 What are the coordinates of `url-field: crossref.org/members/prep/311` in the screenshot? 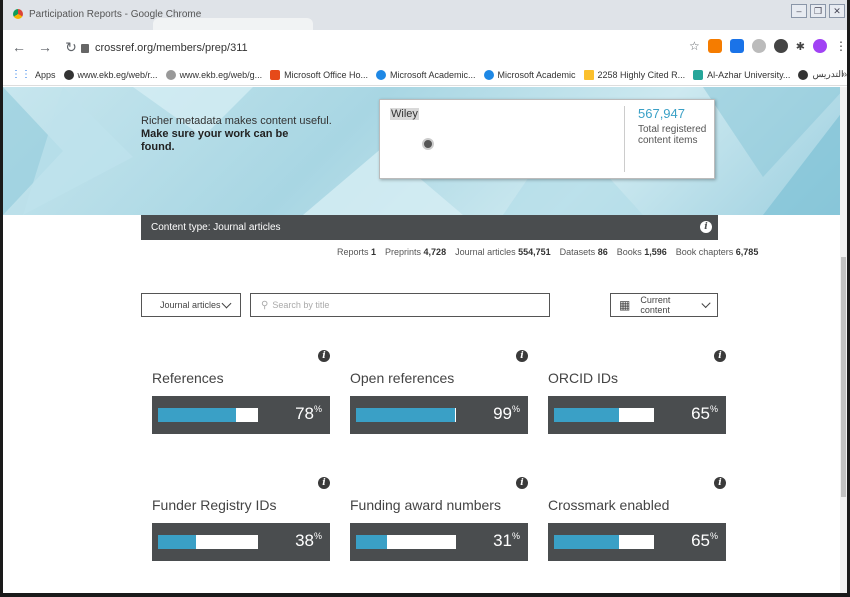 It's located at (401, 48).